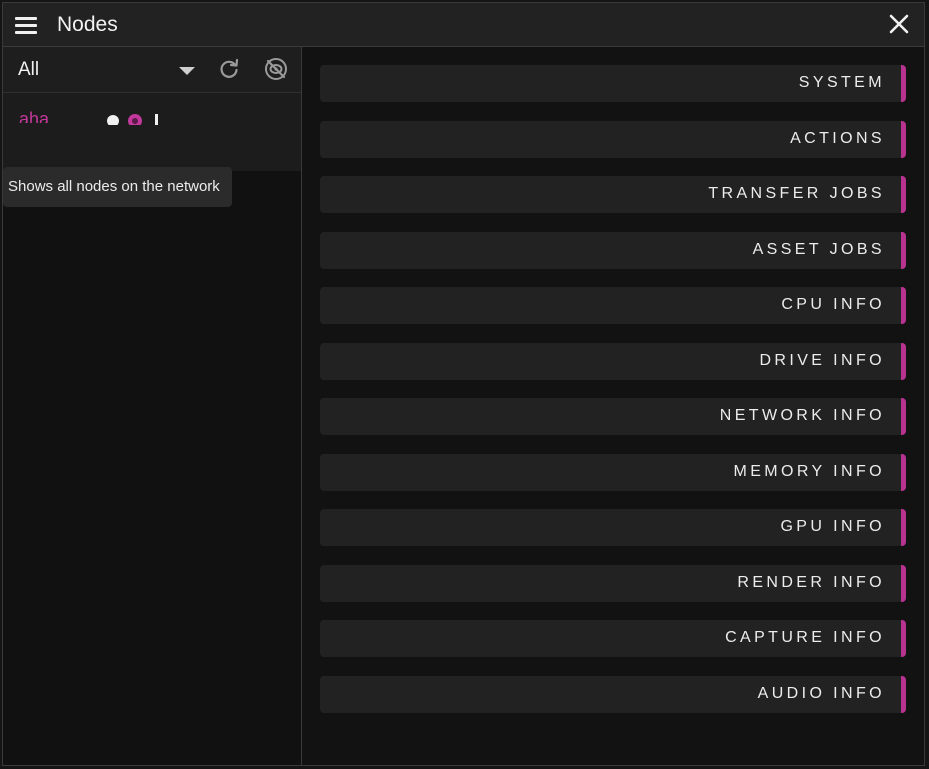 The height and width of the screenshot is (769, 929). What do you see at coordinates (796, 193) in the screenshot?
I see `section-label: TRANSFER JOBS` at bounding box center [796, 193].